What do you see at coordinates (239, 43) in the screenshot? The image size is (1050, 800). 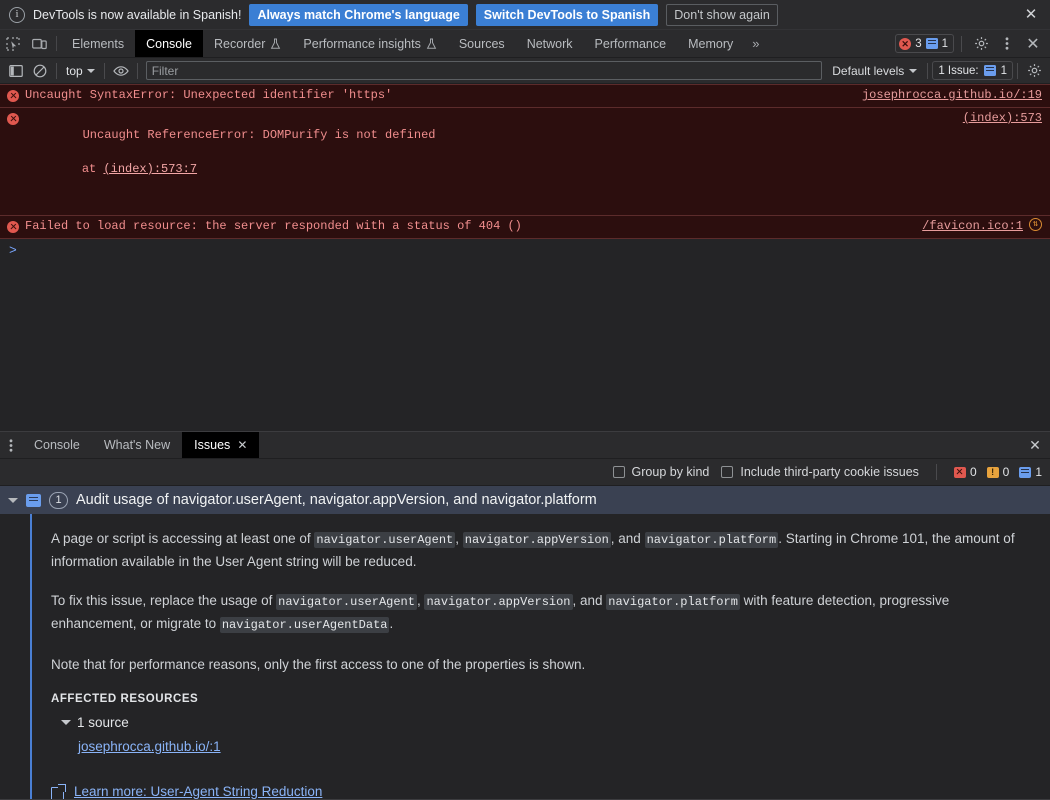 I see `tab-label: Recorder` at bounding box center [239, 43].